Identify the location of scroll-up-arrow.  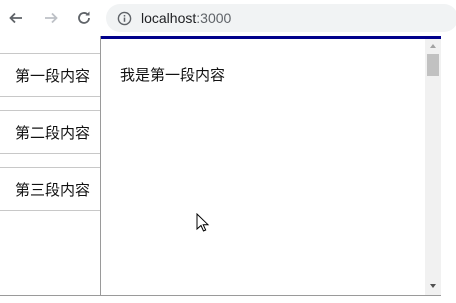
(433, 46).